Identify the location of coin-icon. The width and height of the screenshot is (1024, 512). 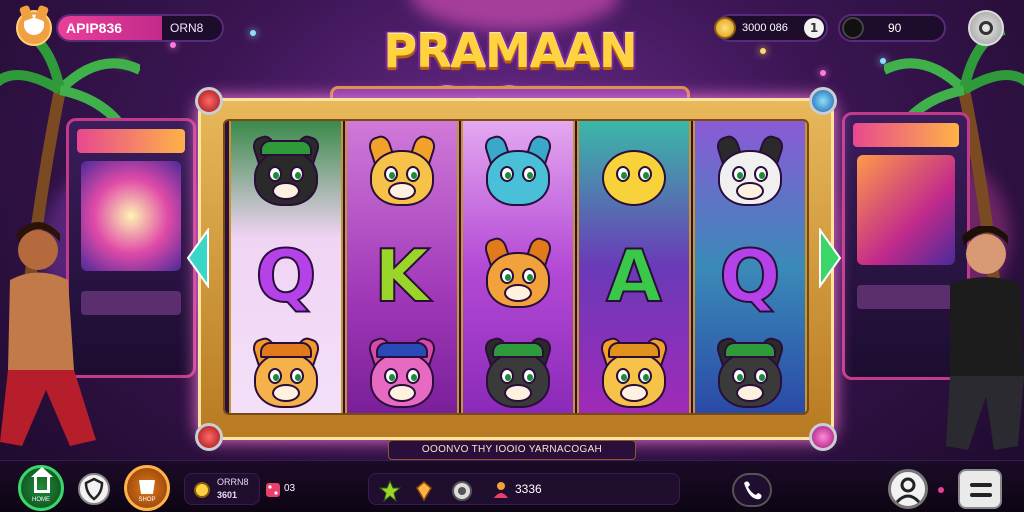
(202, 490).